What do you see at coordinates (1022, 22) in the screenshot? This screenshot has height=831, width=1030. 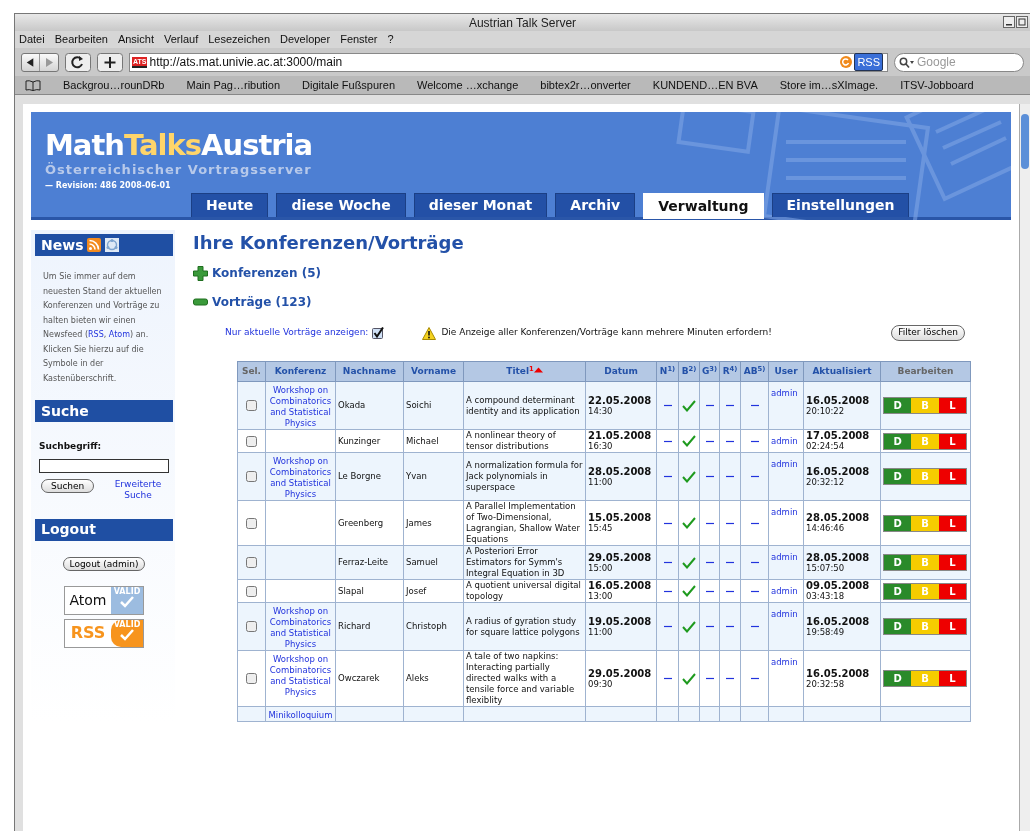 I see `maximize-icon` at bounding box center [1022, 22].